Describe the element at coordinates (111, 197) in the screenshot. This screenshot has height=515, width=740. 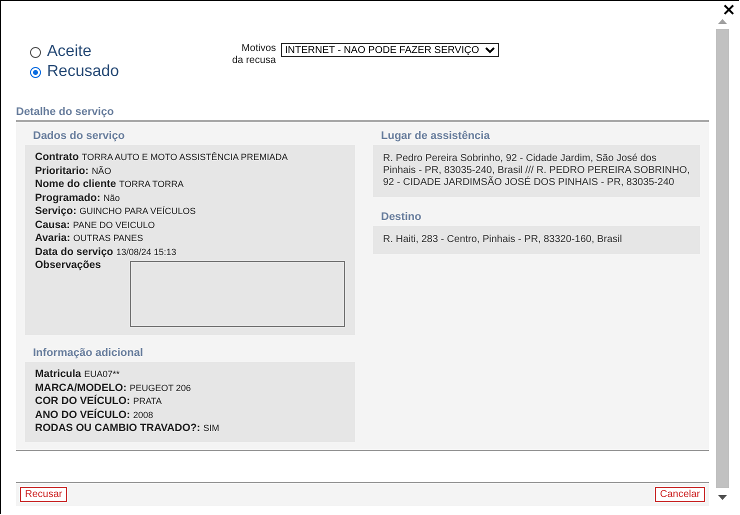
I see `field-value: Não` at that location.